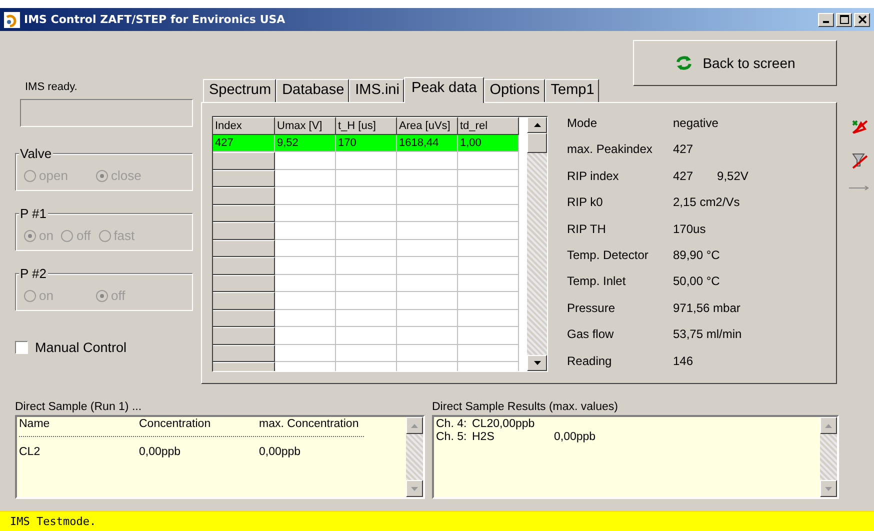 Image resolution: width=874 pixels, height=531 pixels. Describe the element at coordinates (706, 307) in the screenshot. I see `info-value: 971,56 mbar` at that location.